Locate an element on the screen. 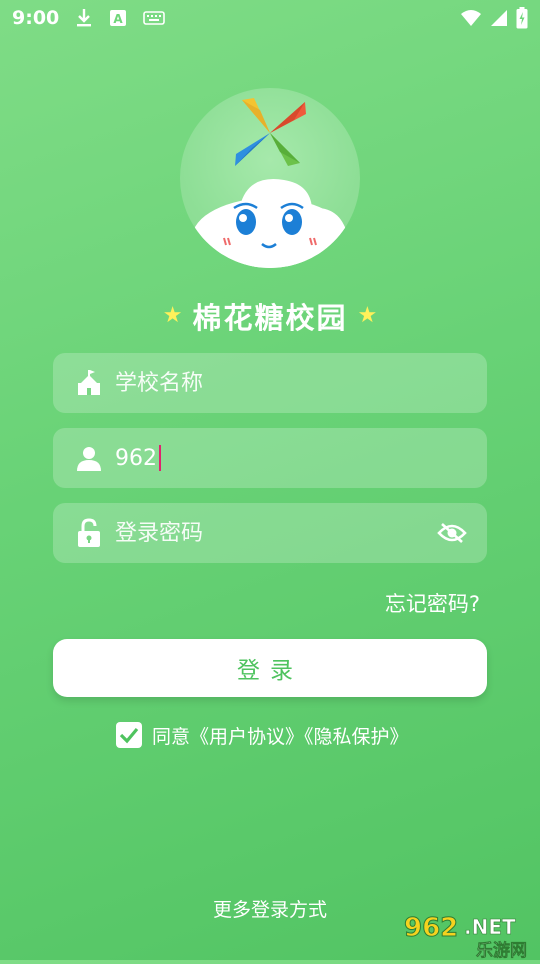 This screenshot has height=964, width=540. agree-checkbox is located at coordinates (129, 735).